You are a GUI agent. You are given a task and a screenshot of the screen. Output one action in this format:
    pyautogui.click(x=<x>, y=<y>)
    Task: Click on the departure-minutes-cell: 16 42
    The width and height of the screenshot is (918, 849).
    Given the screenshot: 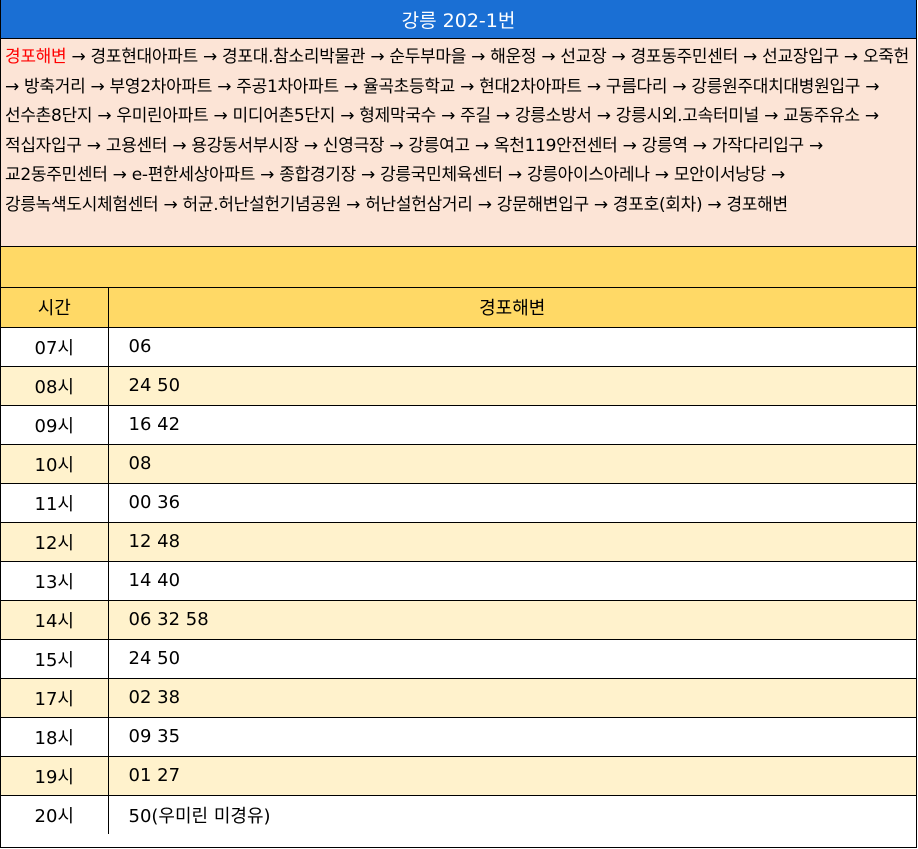 What is the action you would take?
    pyautogui.click(x=512, y=425)
    